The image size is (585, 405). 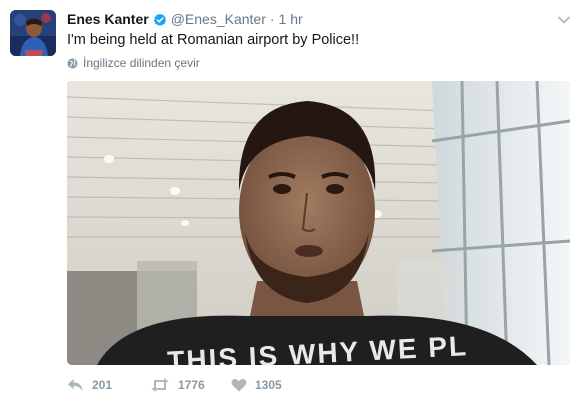 I want to click on reply-button: 201, so click(x=108, y=385).